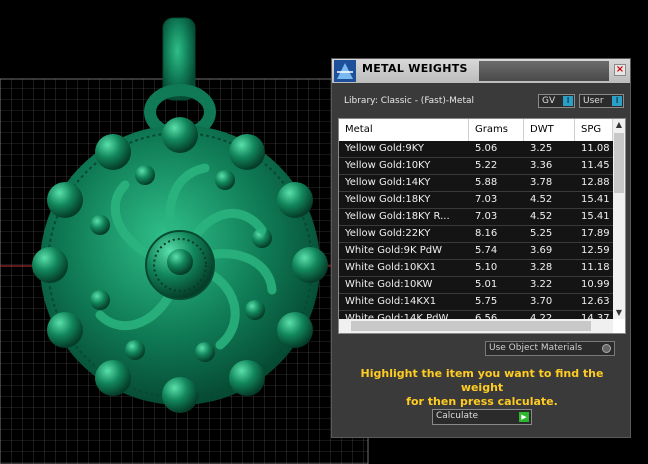  What do you see at coordinates (486, 148) in the screenshot?
I see `cell-grams: 5.06` at bounding box center [486, 148].